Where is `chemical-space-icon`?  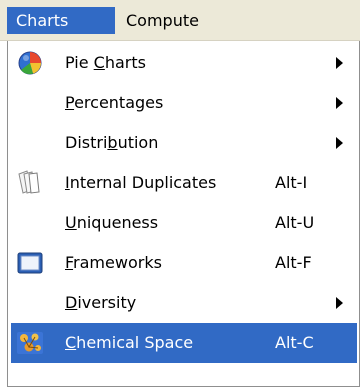
chemical-space-icon is located at coordinates (30, 343).